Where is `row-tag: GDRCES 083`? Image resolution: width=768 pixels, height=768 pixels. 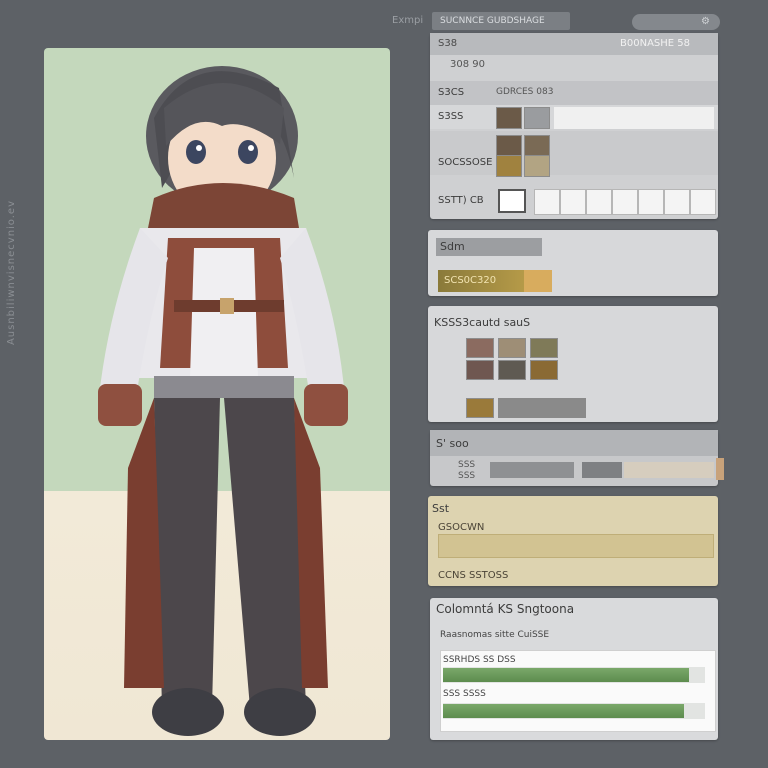 row-tag: GDRCES 083 is located at coordinates (525, 92).